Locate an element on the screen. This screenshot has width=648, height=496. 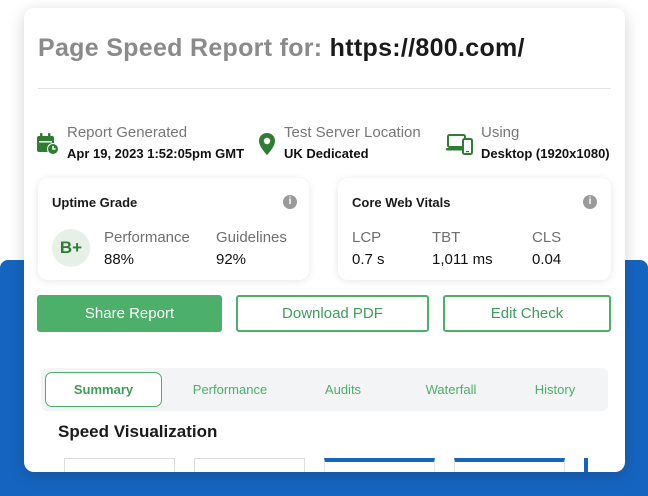
tab-history: History is located at coordinates (555, 389).